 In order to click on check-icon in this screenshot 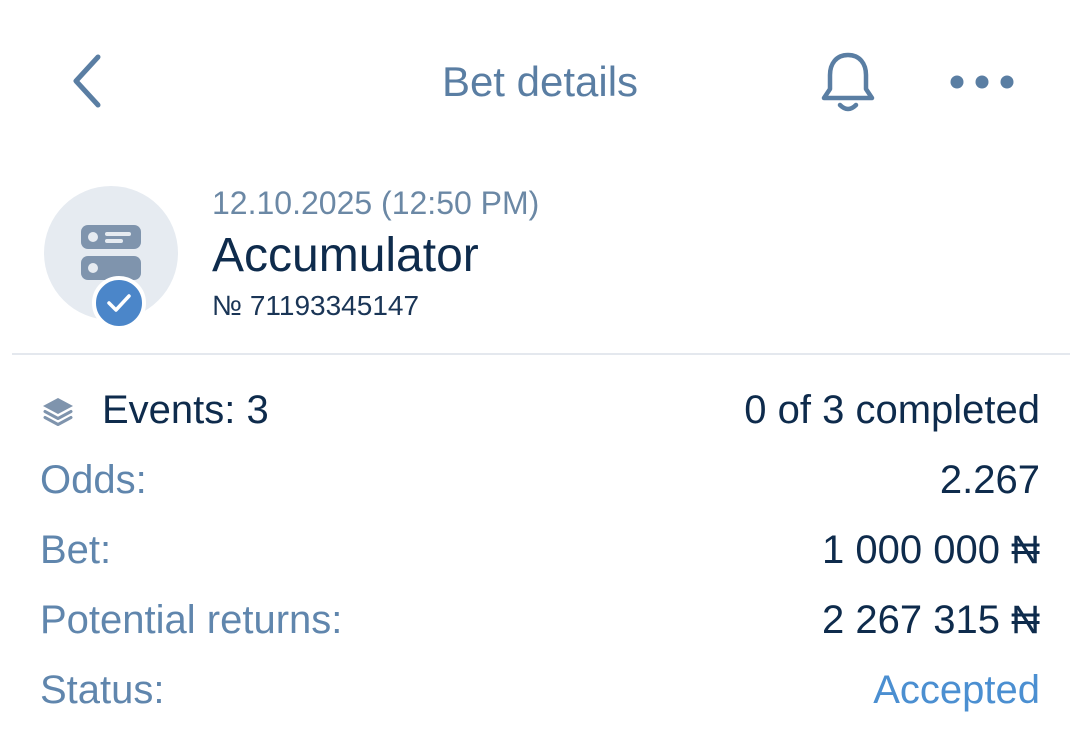, I will do `click(119, 303)`.